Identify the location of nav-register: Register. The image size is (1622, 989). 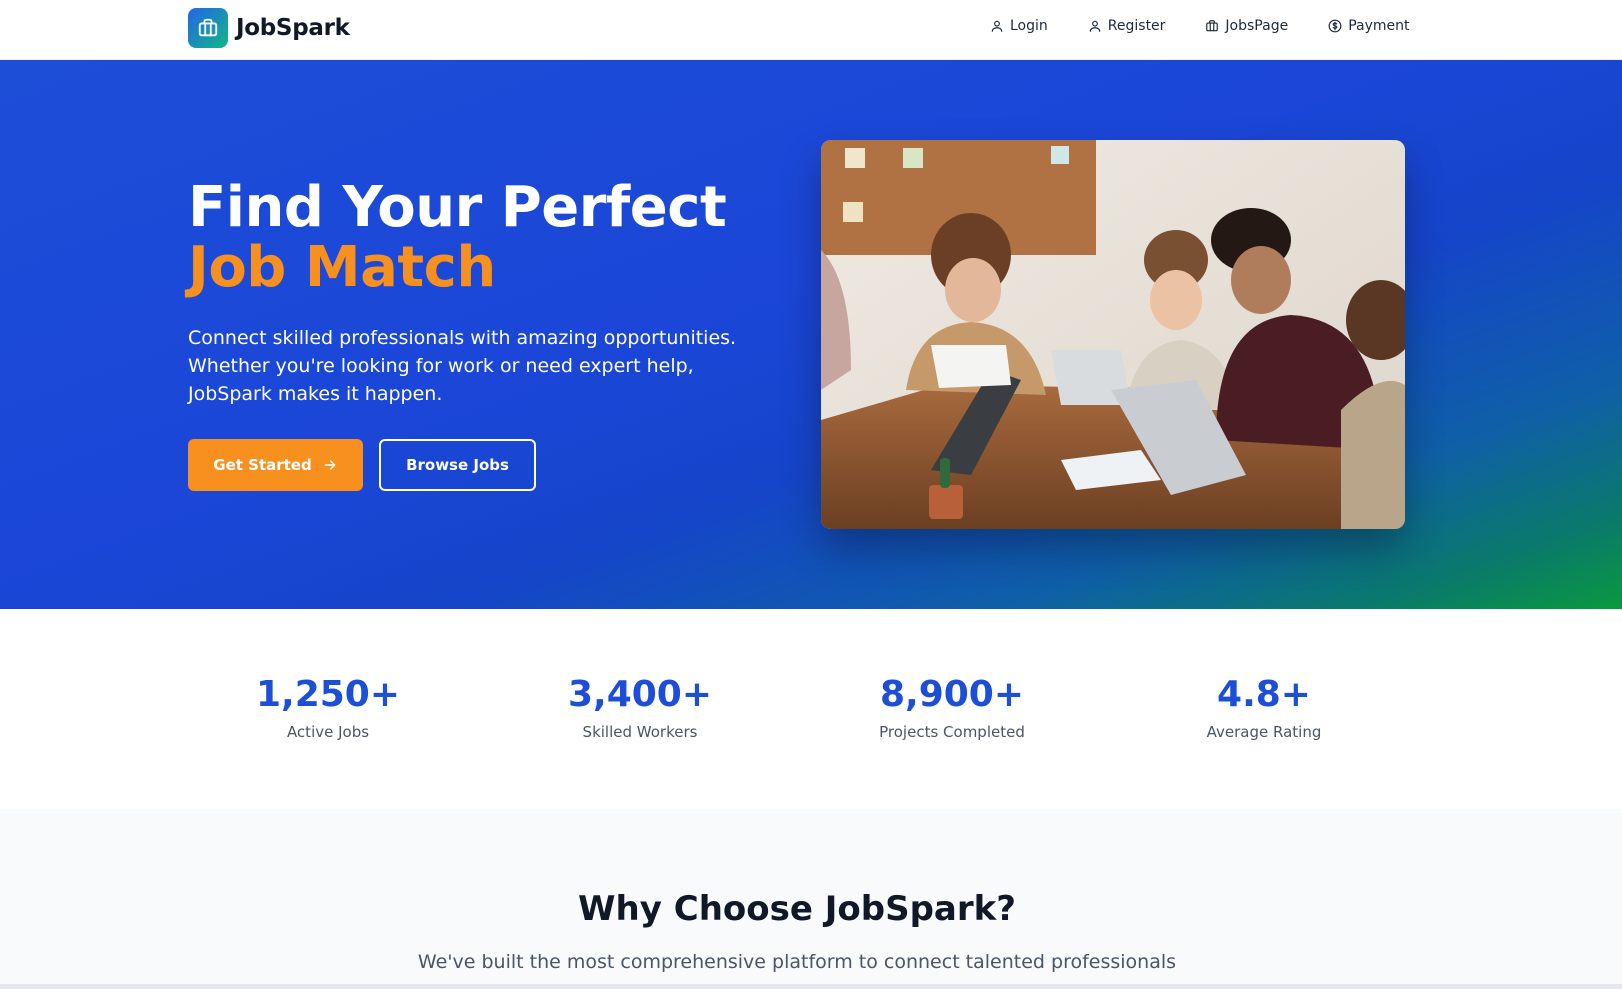
(1127, 26).